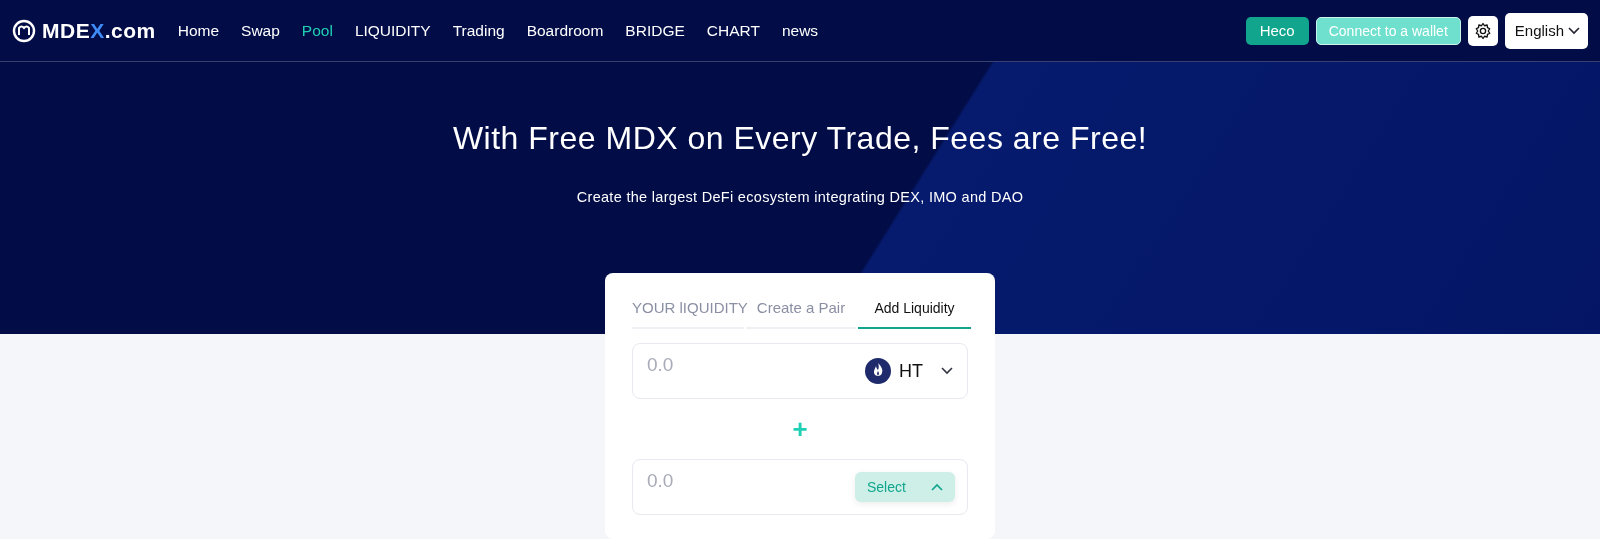  I want to click on brand-name: MDEX.com, so click(99, 30).